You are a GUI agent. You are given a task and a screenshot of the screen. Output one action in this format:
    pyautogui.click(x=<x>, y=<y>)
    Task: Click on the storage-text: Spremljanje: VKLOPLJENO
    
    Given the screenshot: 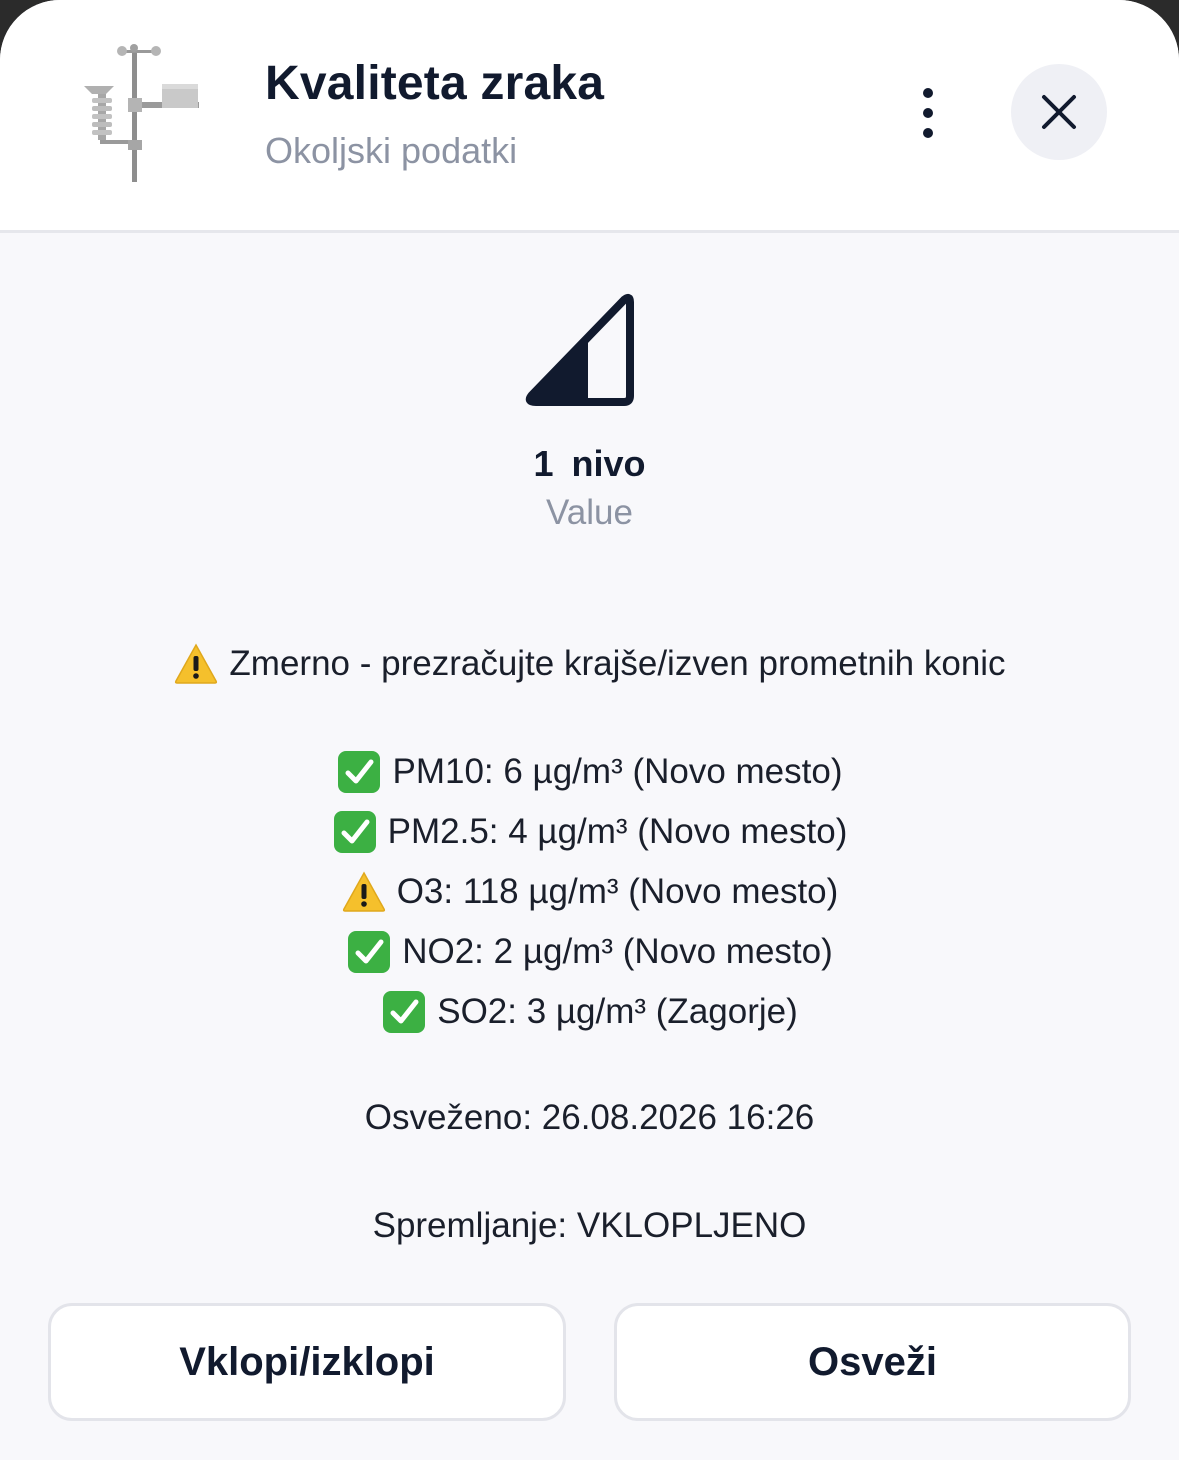 What is the action you would take?
    pyautogui.click(x=589, y=1225)
    